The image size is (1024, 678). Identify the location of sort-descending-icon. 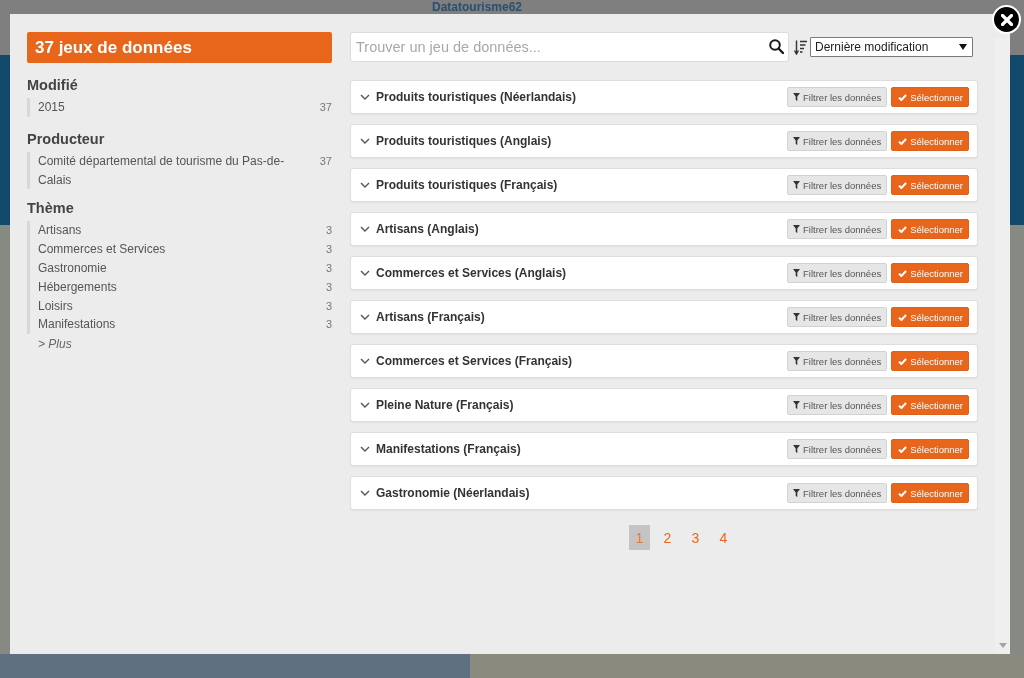
(800, 47).